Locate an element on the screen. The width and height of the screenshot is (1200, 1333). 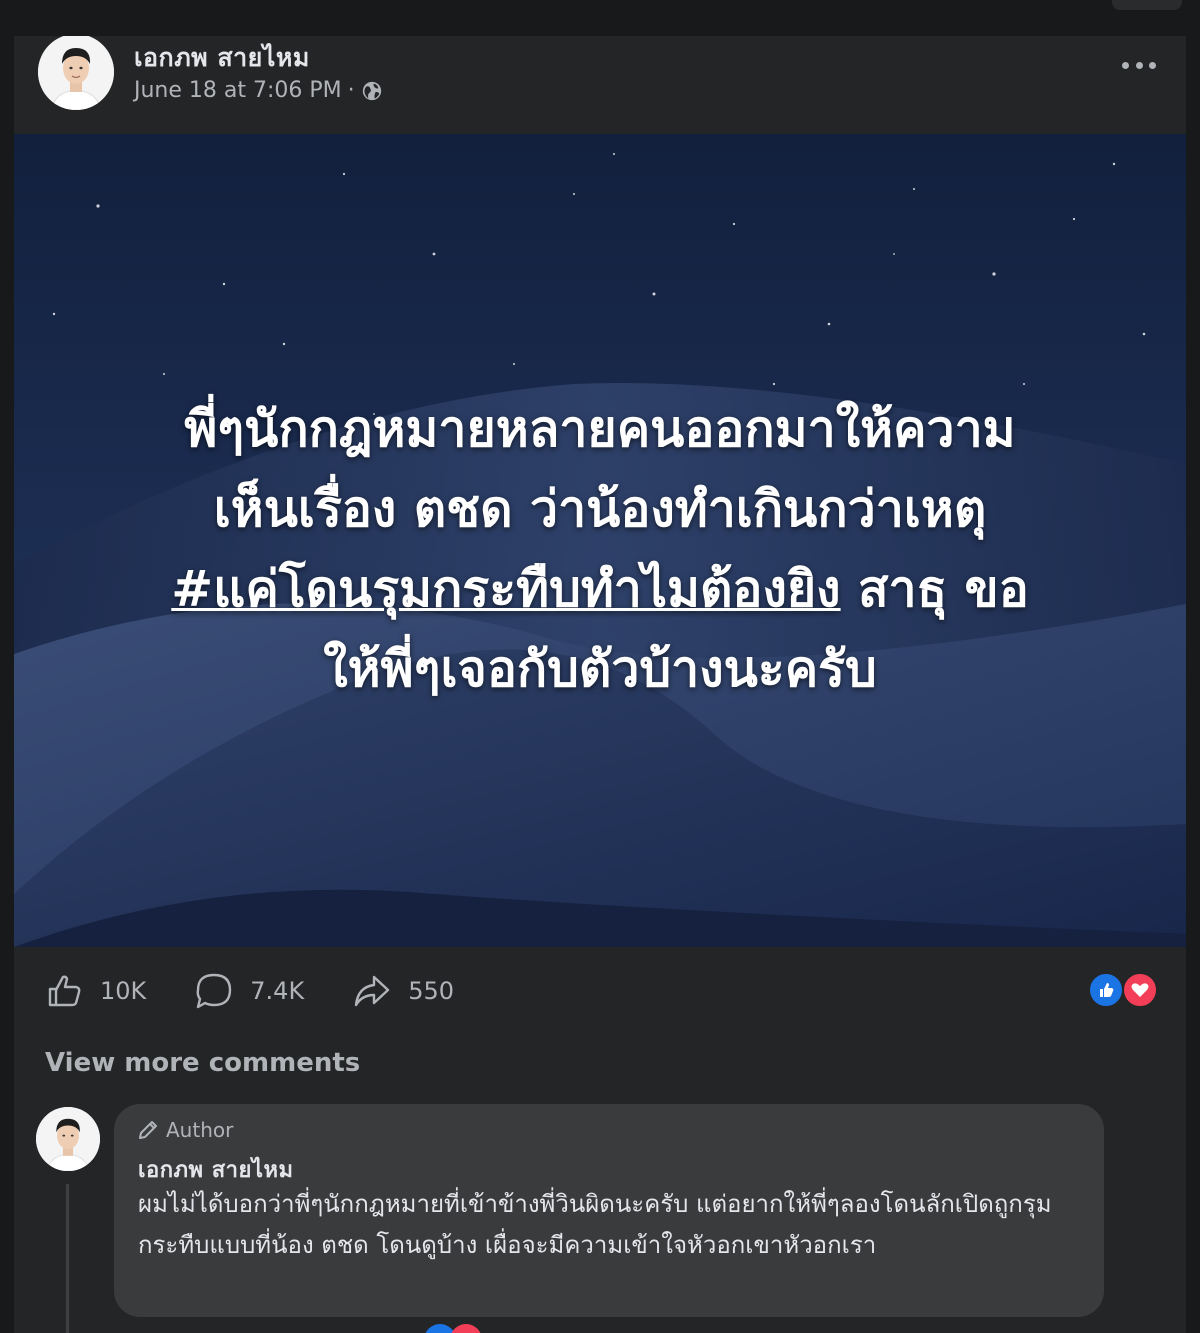
share-button: 550 is located at coordinates (403, 991).